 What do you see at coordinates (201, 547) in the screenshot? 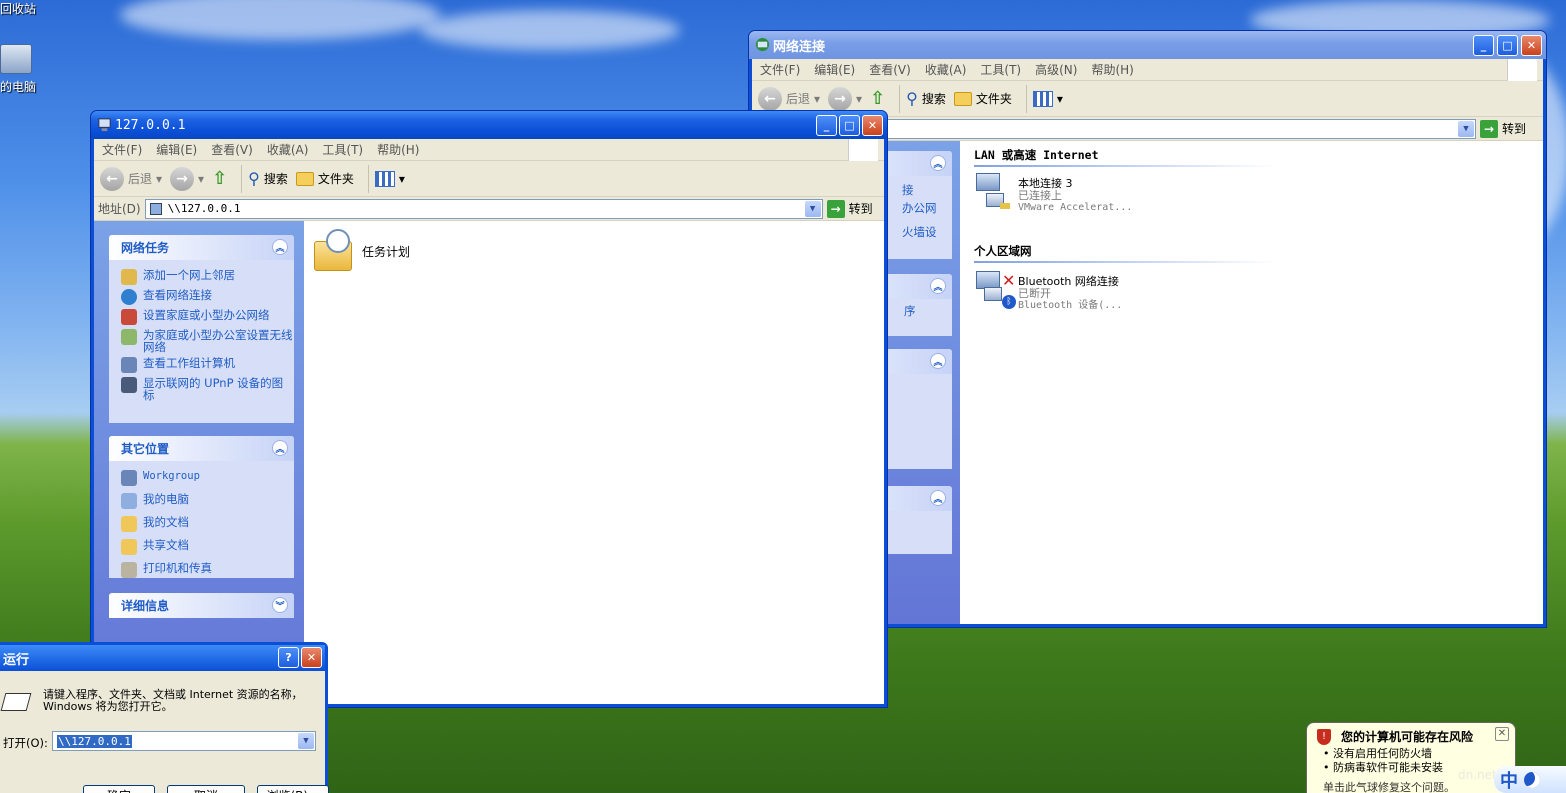
I see `shared-documents-link: 共享文档` at bounding box center [201, 547].